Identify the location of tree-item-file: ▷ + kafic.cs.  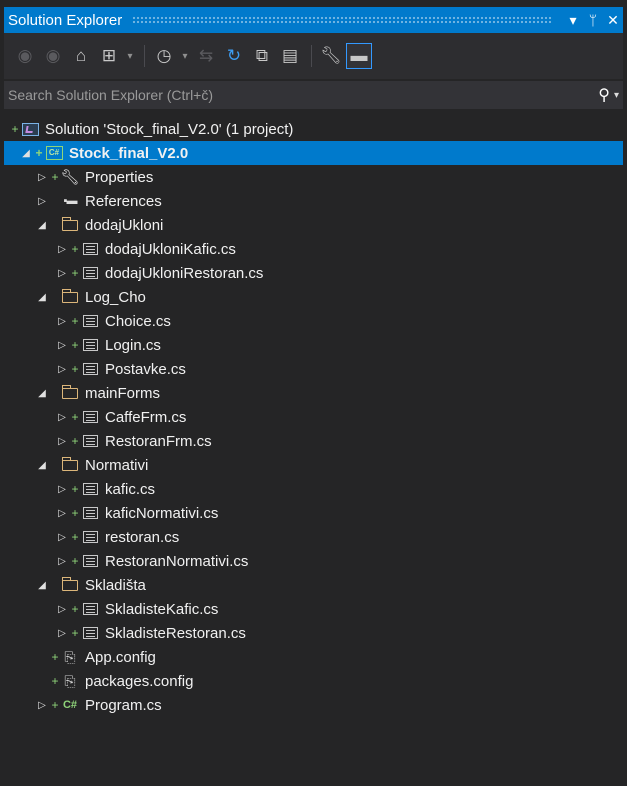
(313, 489).